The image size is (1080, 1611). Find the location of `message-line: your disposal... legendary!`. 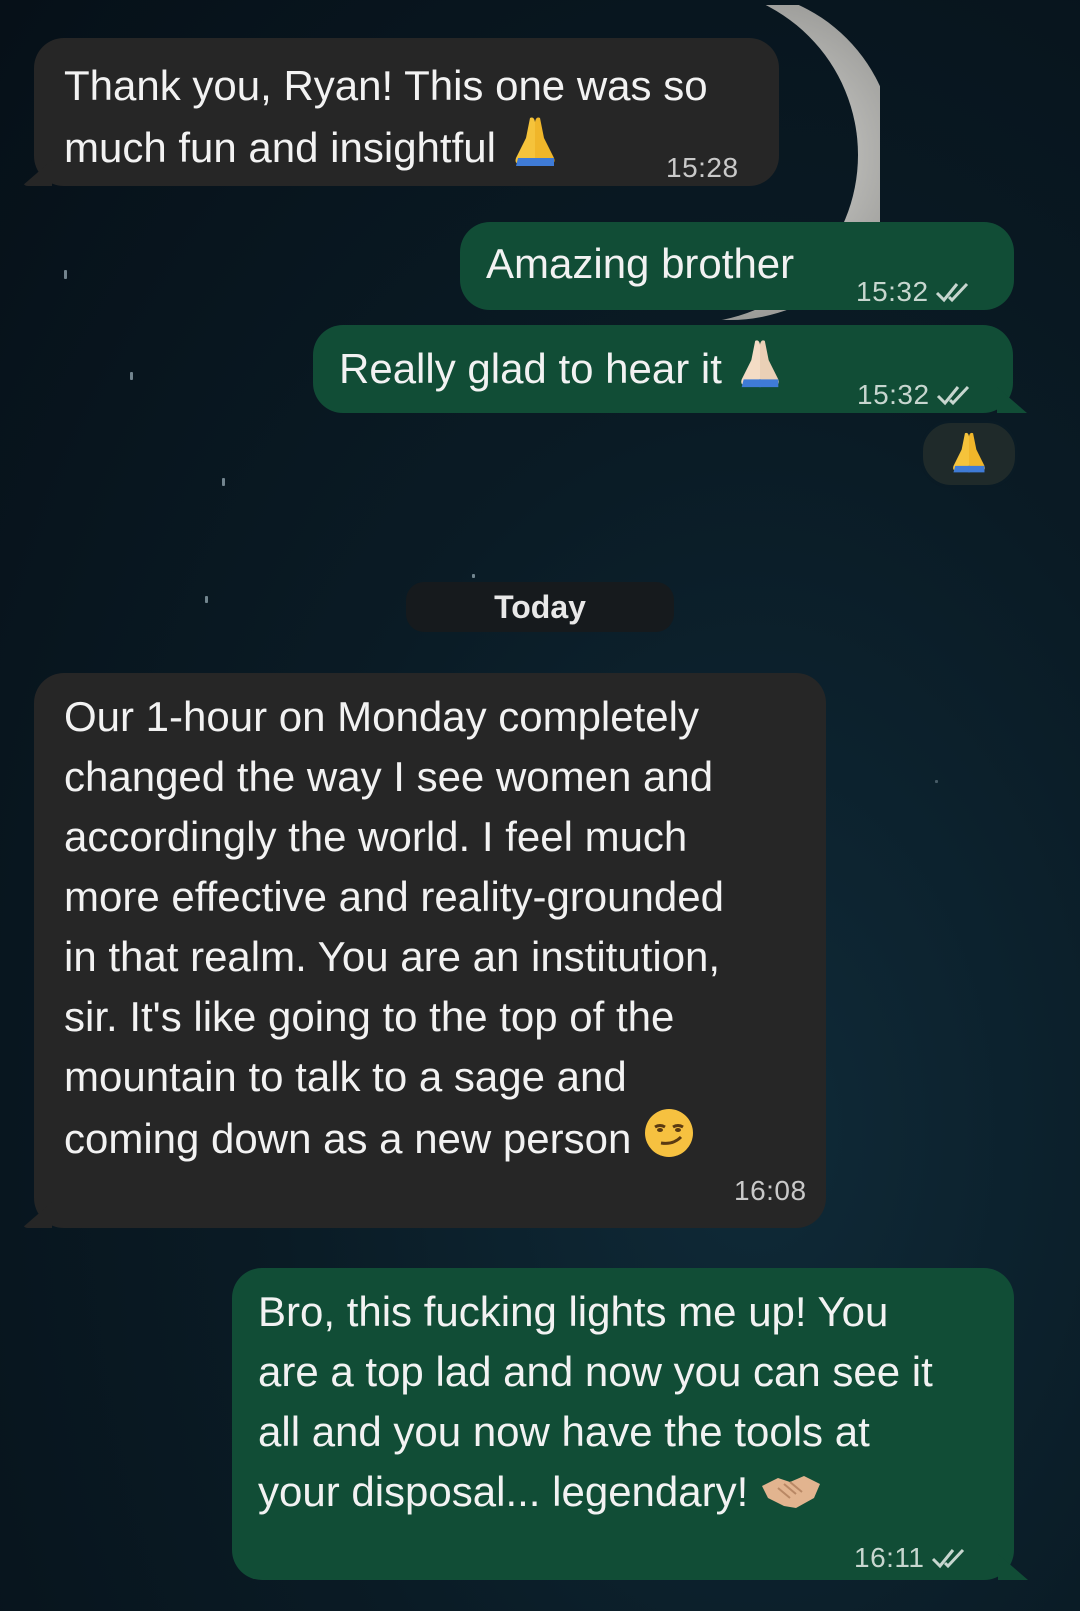

message-line: your disposal... legendary! is located at coordinates (540, 1495).